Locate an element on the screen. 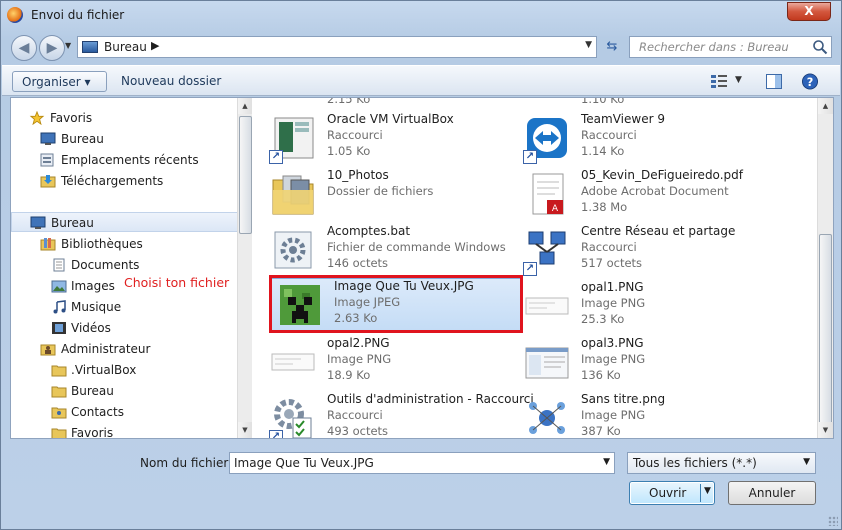 The width and height of the screenshot is (842, 530). file-size: 1.38 Mo is located at coordinates (604, 207).